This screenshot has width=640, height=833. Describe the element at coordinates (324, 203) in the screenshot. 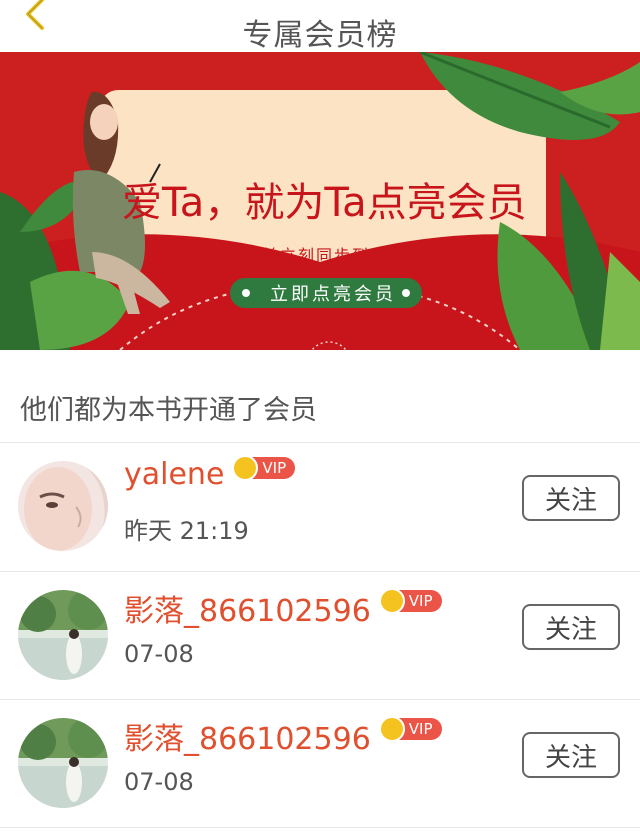

I see `banner-title: 爱Ta，就为Ta点亮会员` at that location.